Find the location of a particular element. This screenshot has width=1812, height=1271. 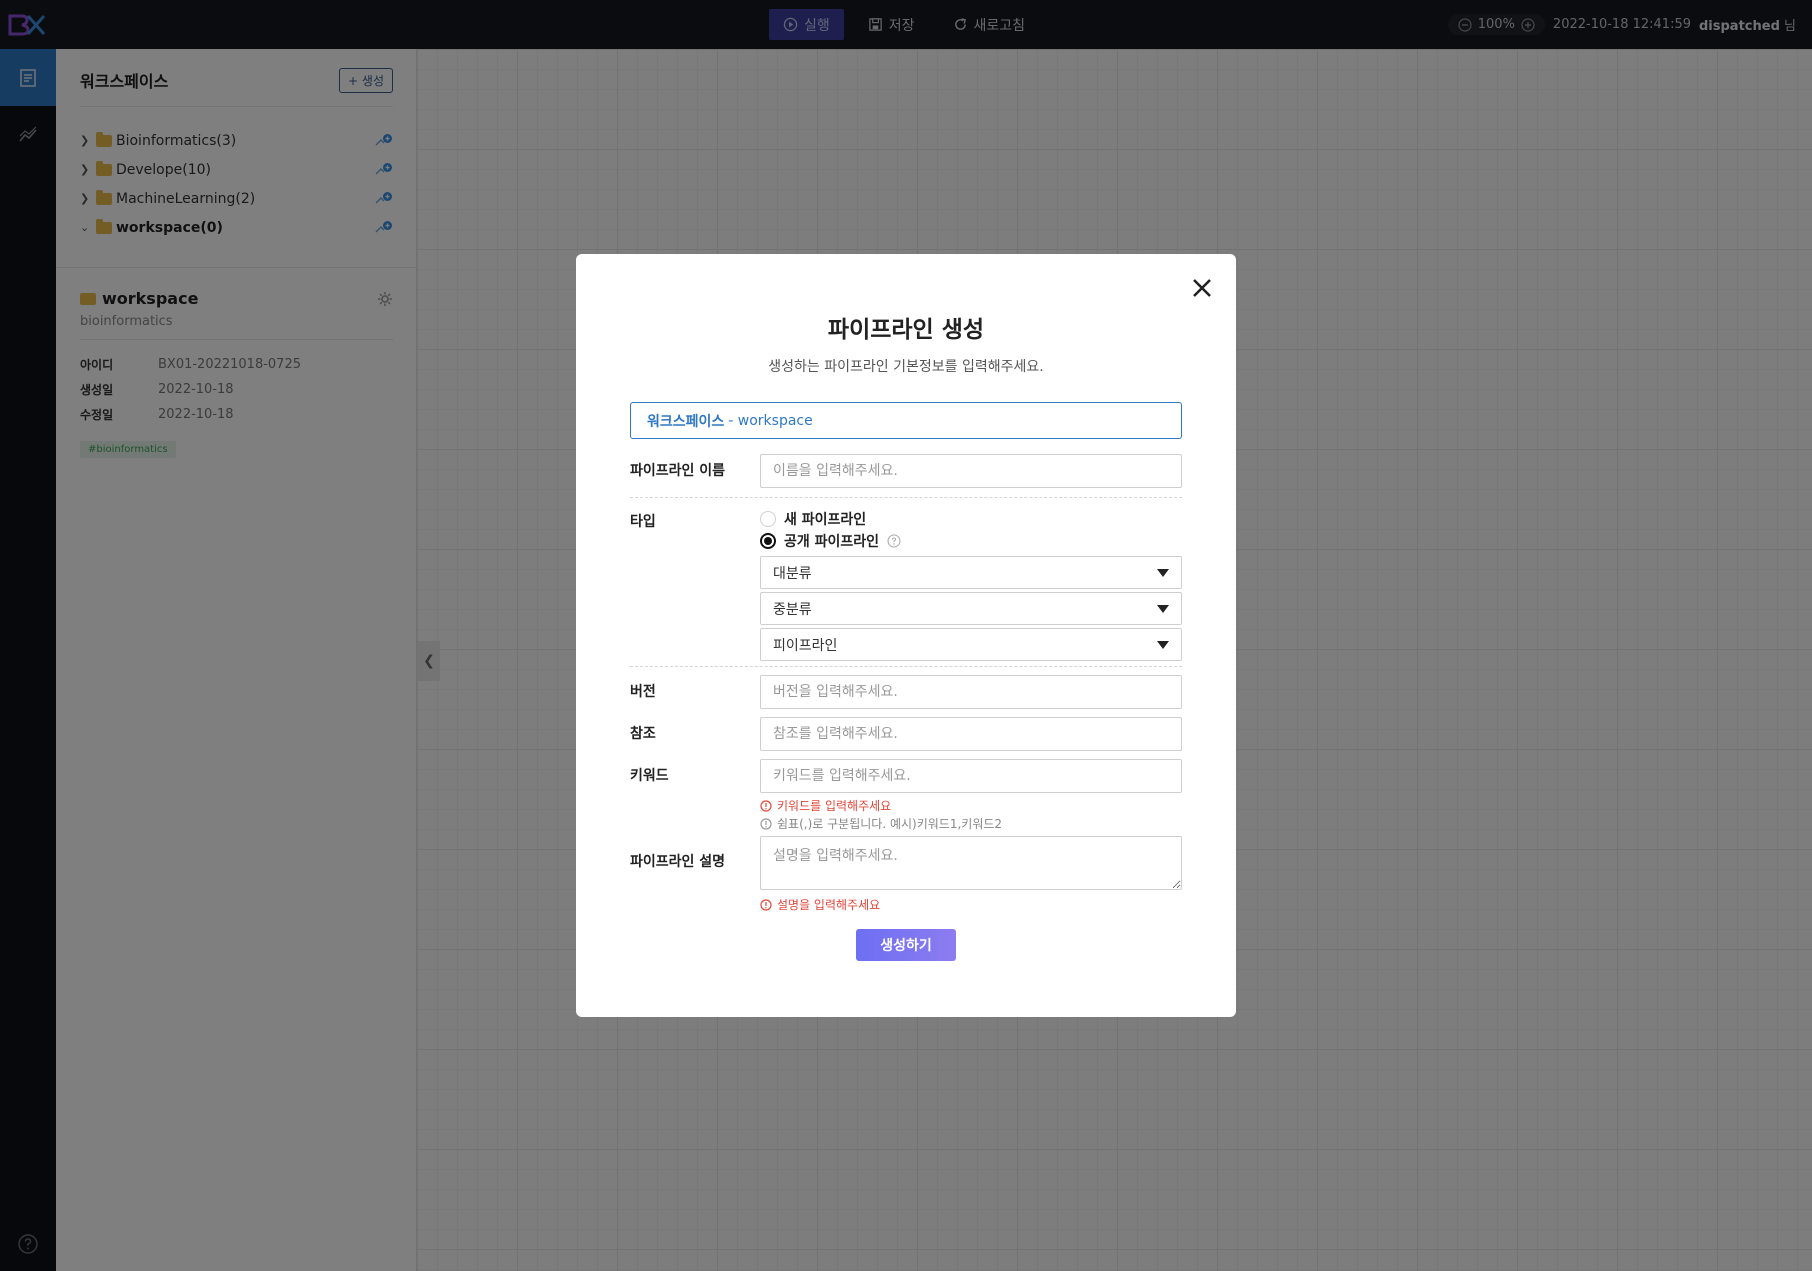

keyword-input is located at coordinates (971, 776).